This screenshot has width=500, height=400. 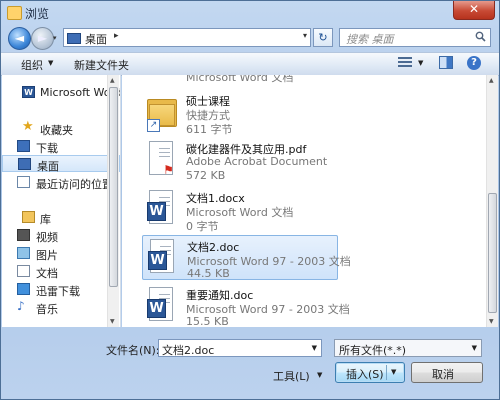 I want to click on insert-button: 插入(S) ▼, so click(x=370, y=372).